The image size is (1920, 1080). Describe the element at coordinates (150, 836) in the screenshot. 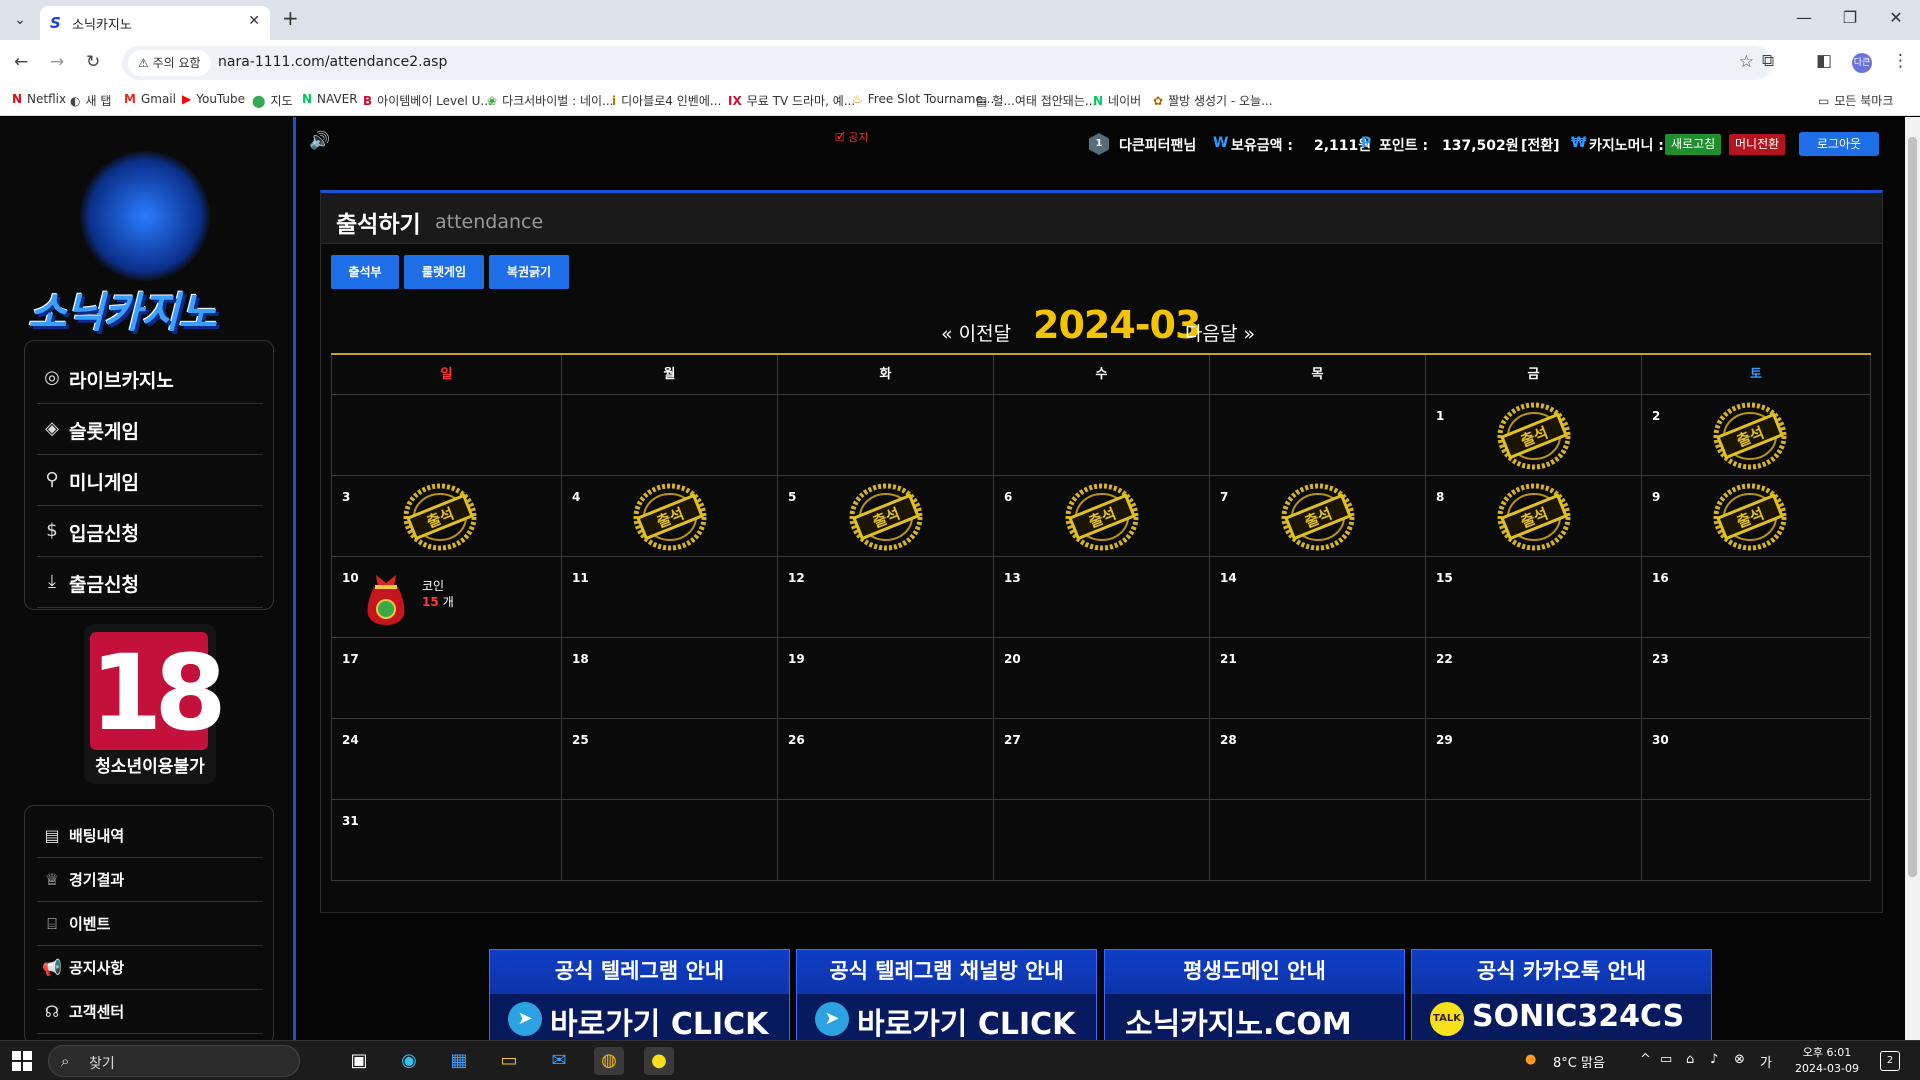

I see `sidebar-subitem-1: ▤ 배팅내역` at that location.